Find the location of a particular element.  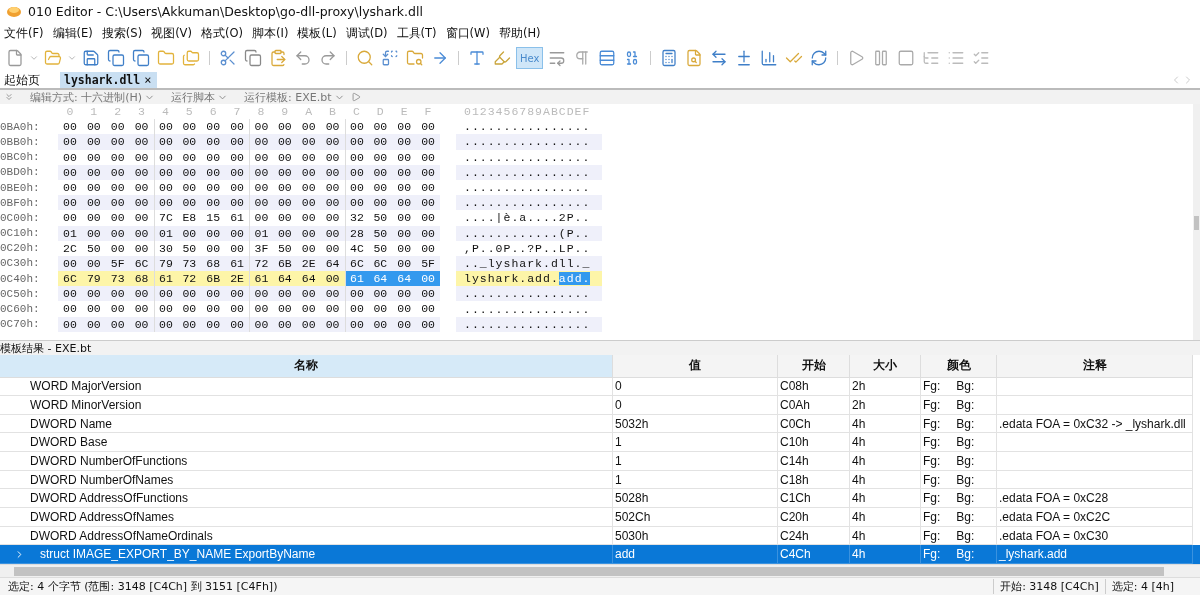

hex-byte: 68 is located at coordinates (213, 263).